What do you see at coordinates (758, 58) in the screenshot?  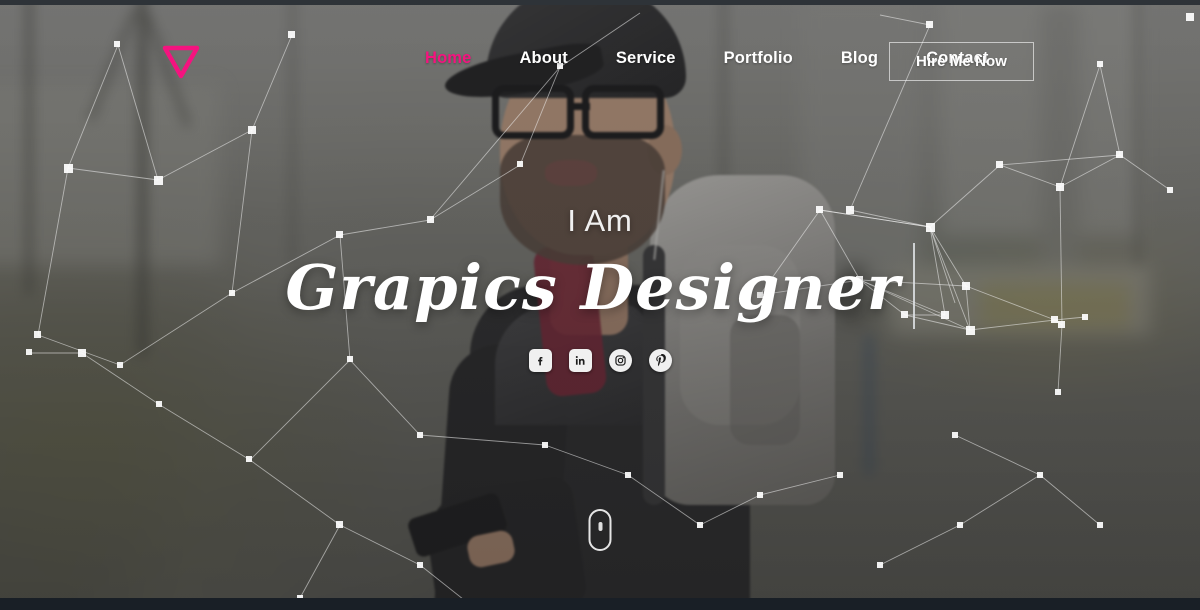 I see `nav-link-portfolio: Portfolio` at bounding box center [758, 58].